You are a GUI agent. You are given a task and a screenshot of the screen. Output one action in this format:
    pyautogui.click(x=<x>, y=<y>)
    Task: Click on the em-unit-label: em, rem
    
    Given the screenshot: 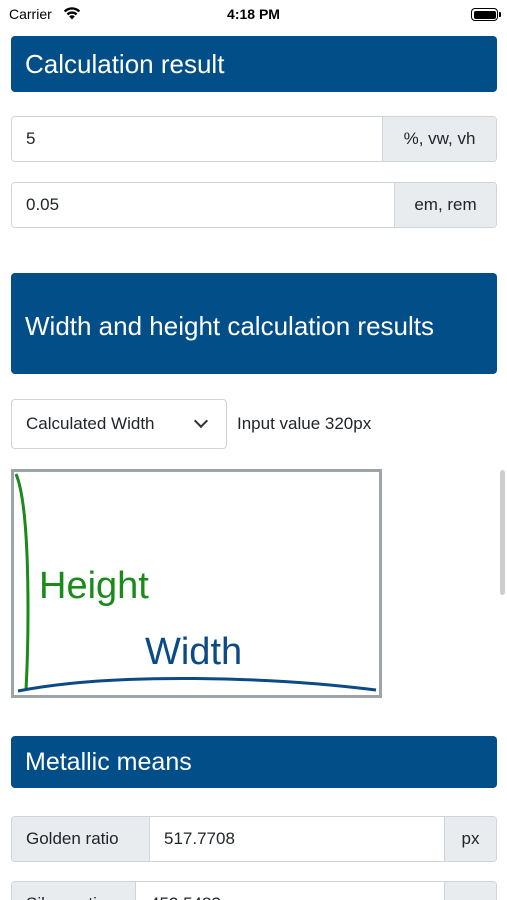 What is the action you would take?
    pyautogui.click(x=445, y=205)
    